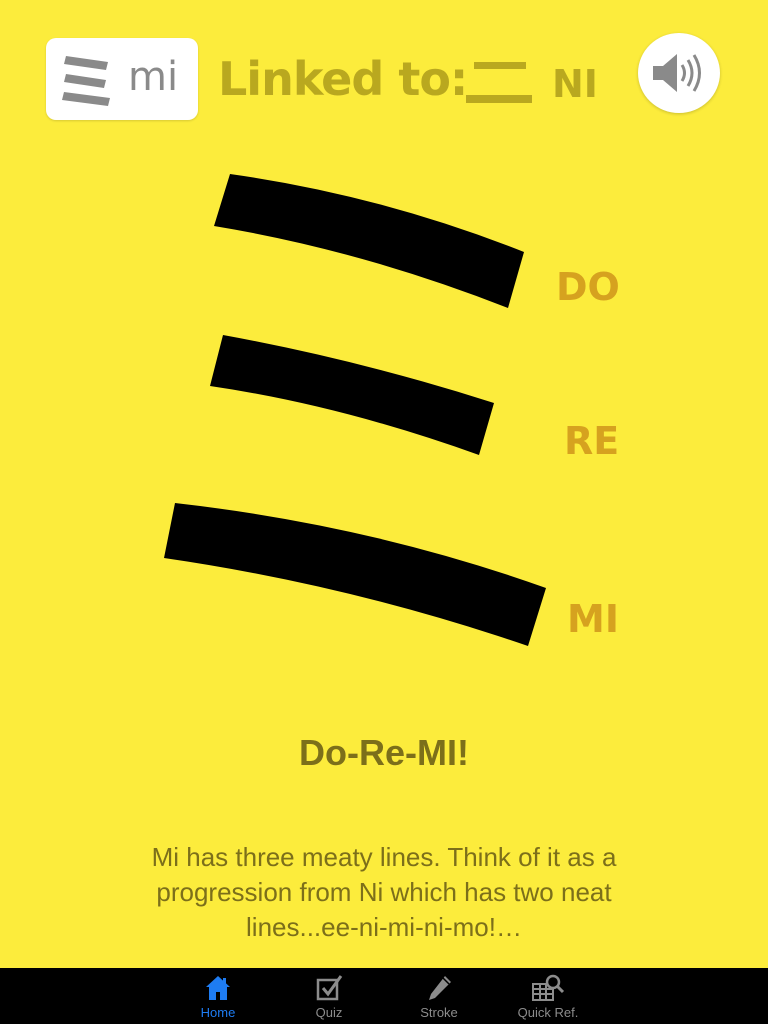 The image size is (768, 1024). What do you see at coordinates (329, 1012) in the screenshot?
I see `tab-quiz-label: Quiz` at bounding box center [329, 1012].